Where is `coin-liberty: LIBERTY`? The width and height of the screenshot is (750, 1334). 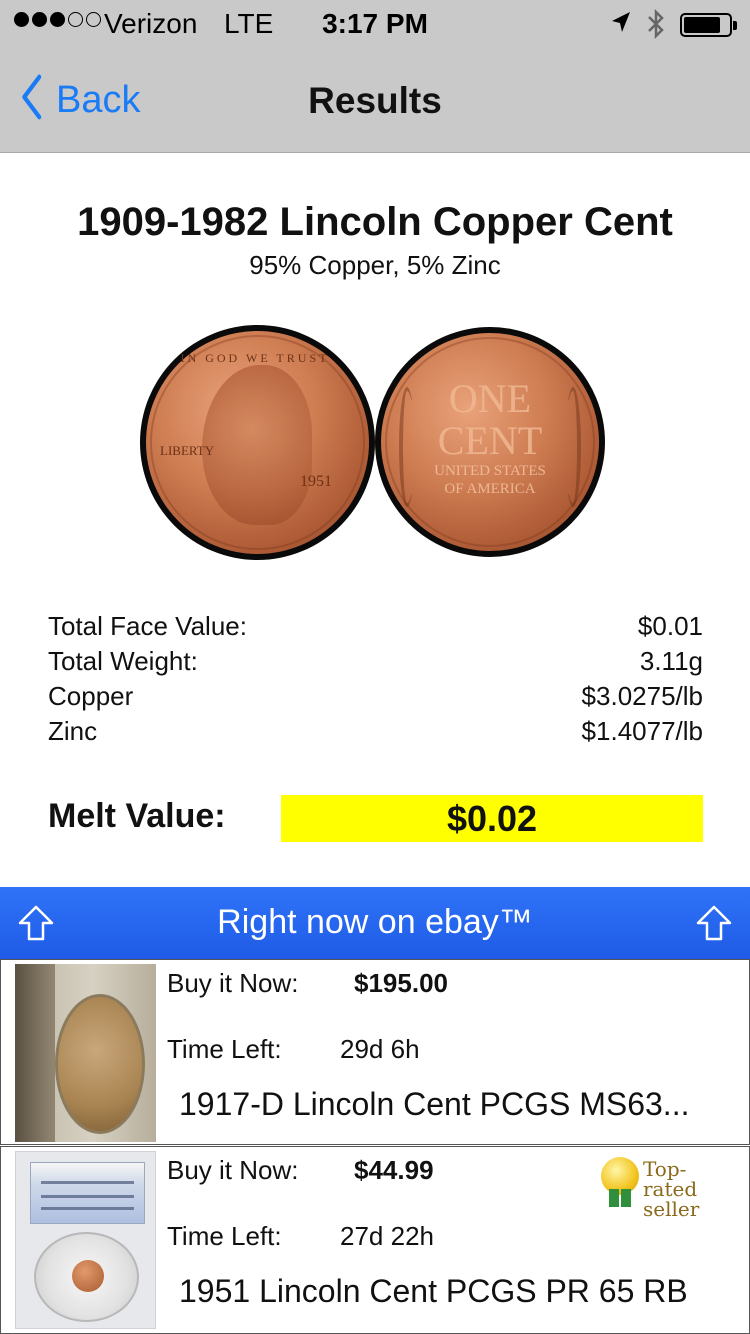
coin-liberty: LIBERTY is located at coordinates (187, 450).